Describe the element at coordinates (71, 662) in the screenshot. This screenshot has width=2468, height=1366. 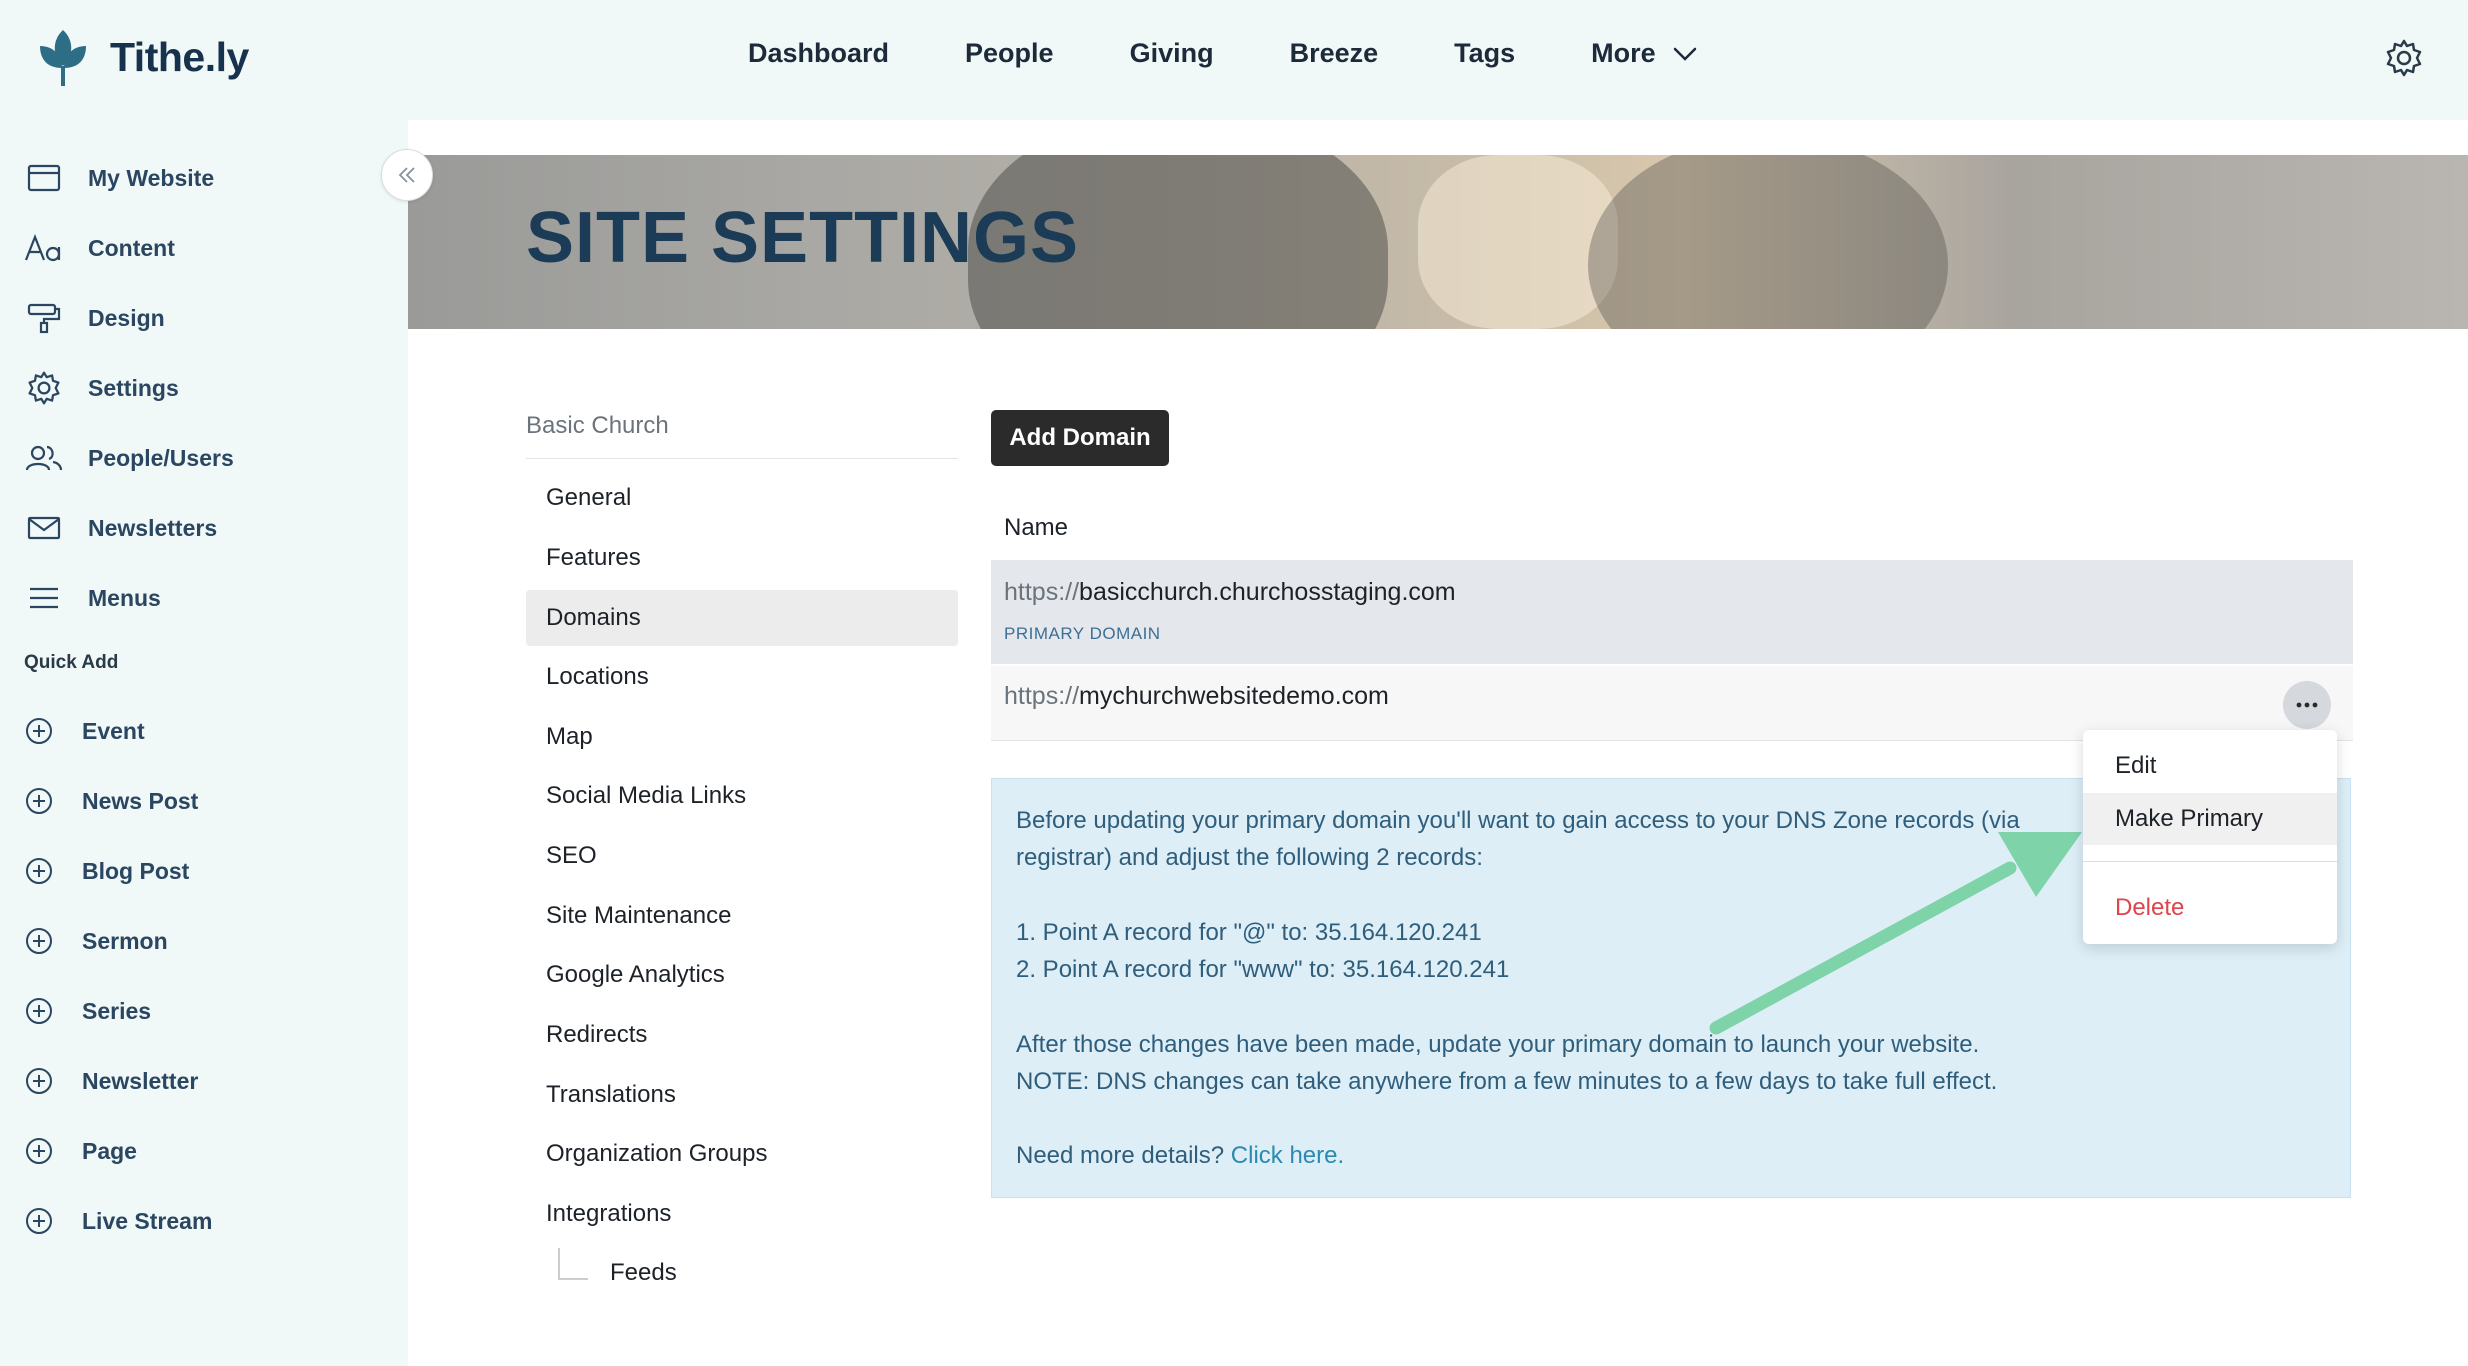
I see `quick-add-heading: Quick Add` at that location.